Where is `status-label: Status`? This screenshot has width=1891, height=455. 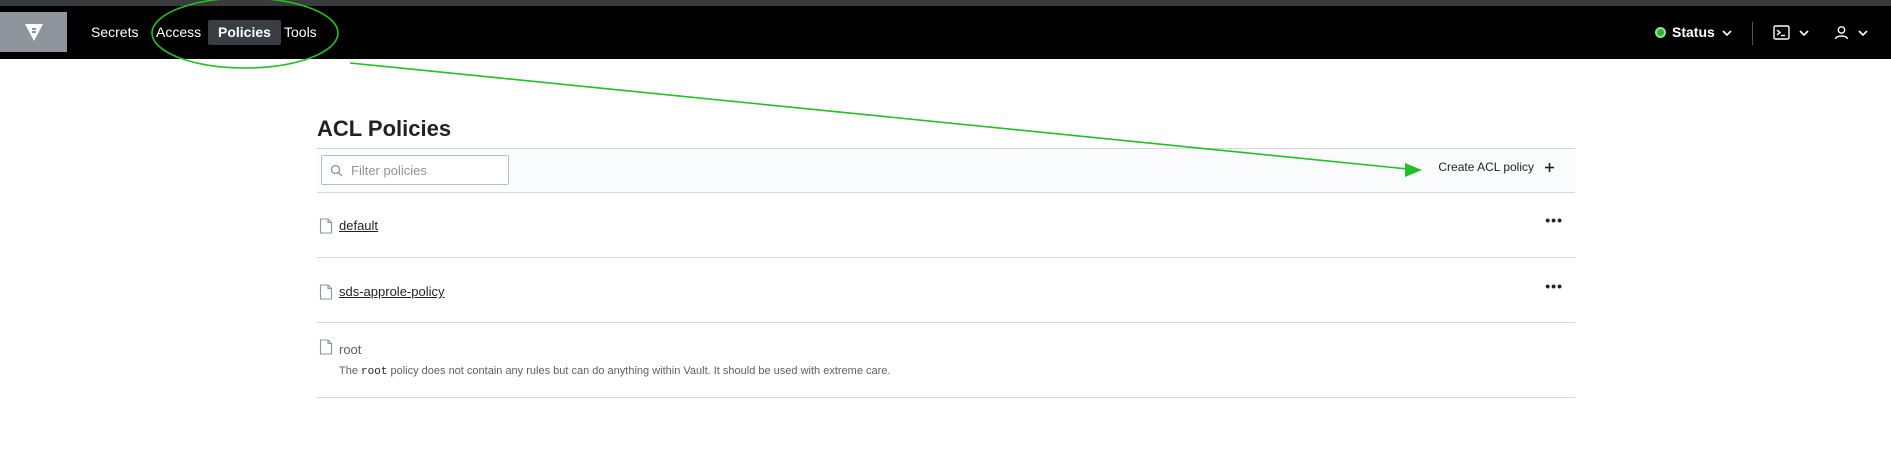
status-label: Status is located at coordinates (1693, 32).